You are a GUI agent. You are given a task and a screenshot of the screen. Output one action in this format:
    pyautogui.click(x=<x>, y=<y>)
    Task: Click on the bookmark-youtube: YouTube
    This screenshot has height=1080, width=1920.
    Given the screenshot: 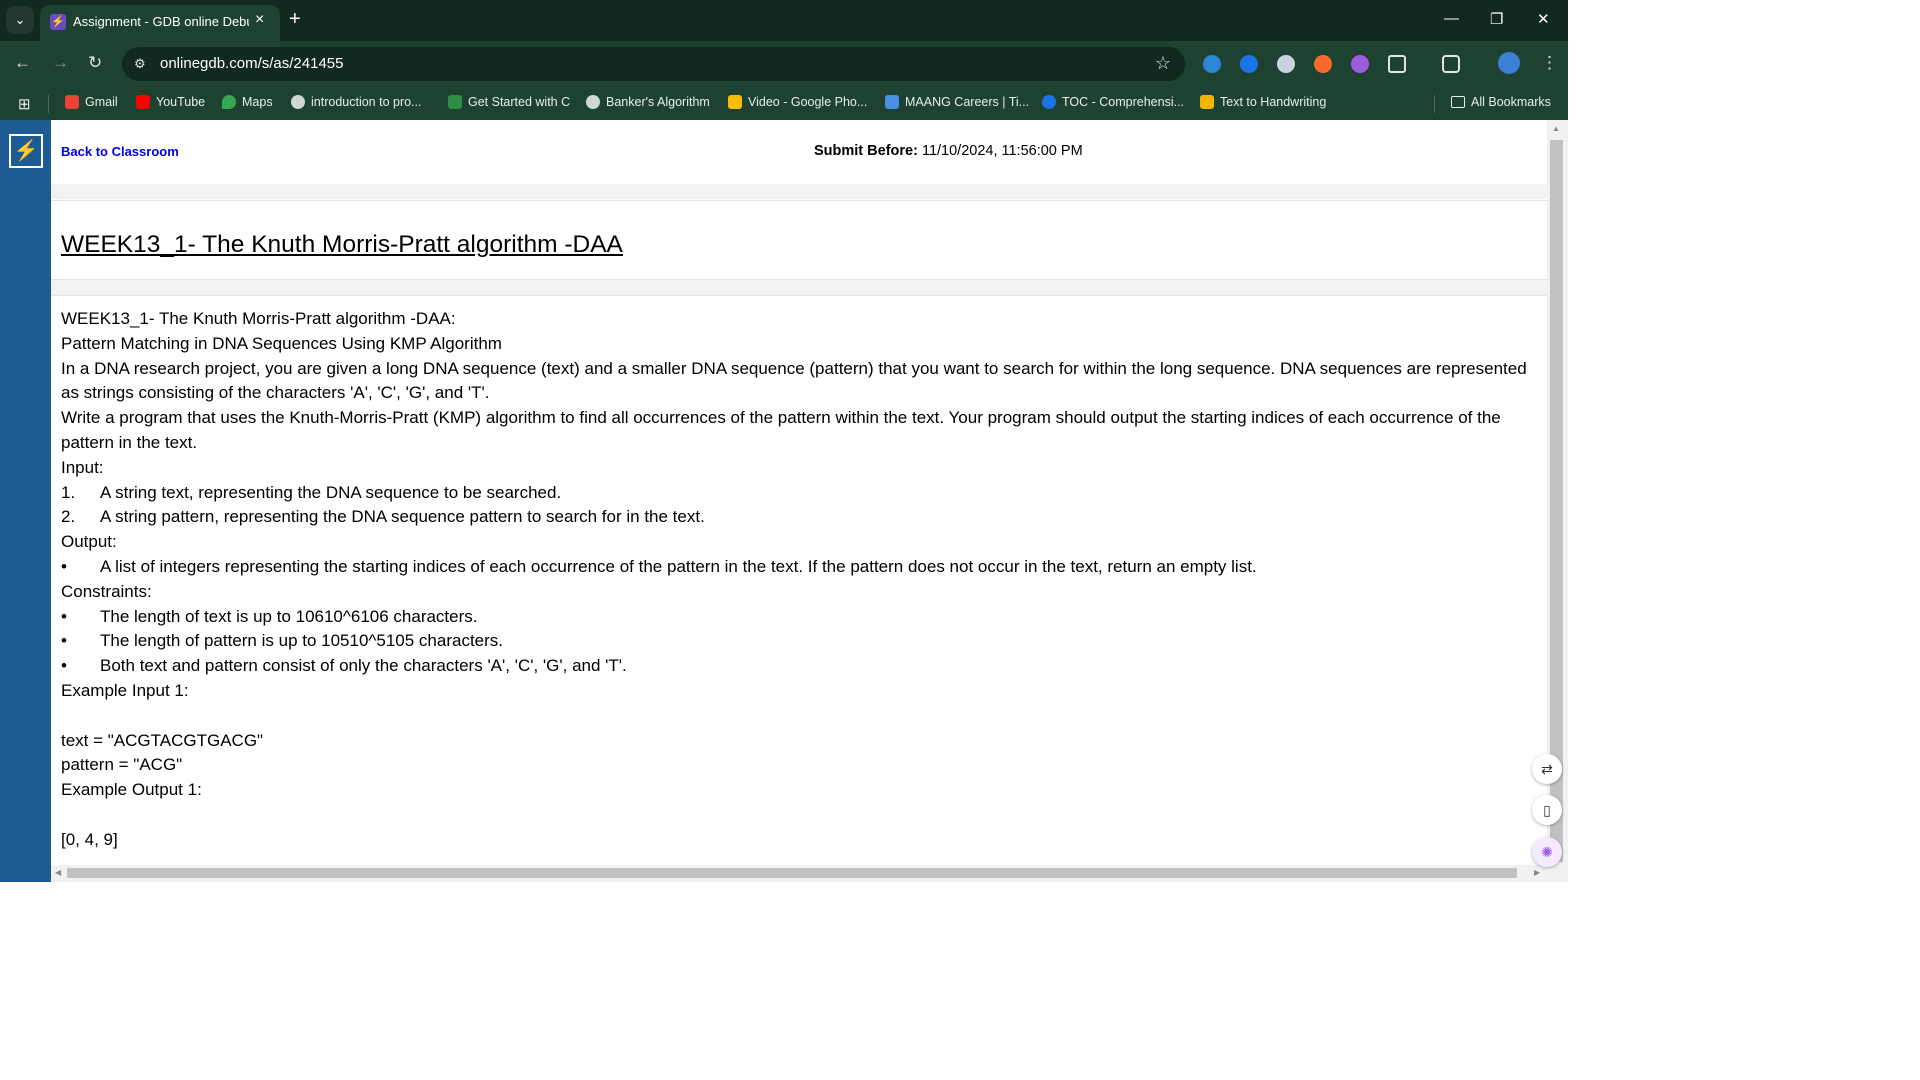 What is the action you would take?
    pyautogui.click(x=170, y=102)
    